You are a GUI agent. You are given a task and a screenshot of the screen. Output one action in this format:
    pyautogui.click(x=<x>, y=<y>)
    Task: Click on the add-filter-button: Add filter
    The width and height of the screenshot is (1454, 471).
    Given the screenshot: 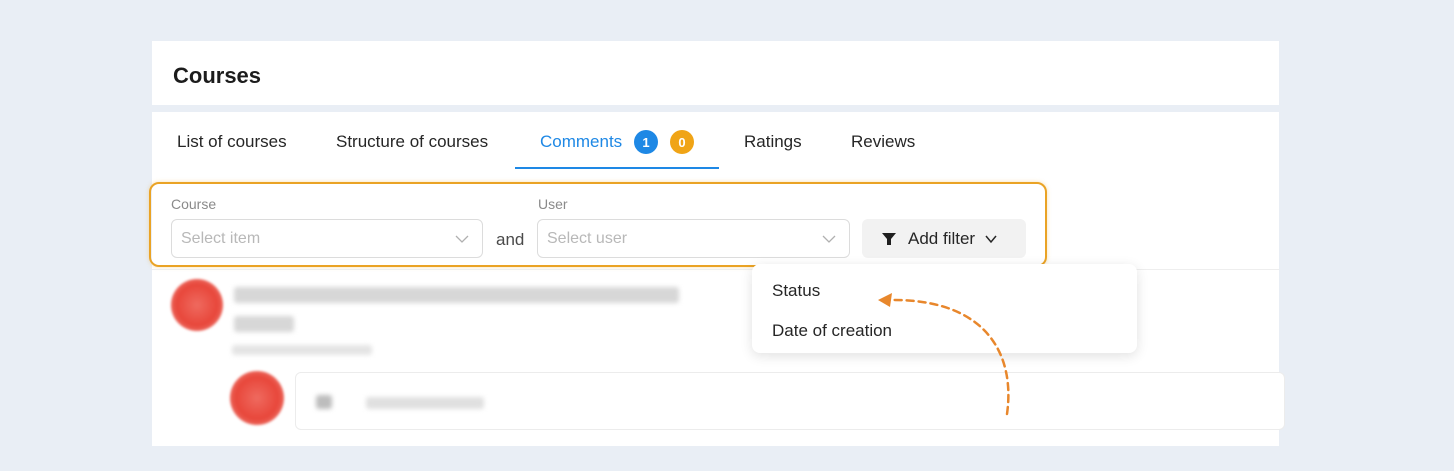 What is the action you would take?
    pyautogui.click(x=944, y=238)
    